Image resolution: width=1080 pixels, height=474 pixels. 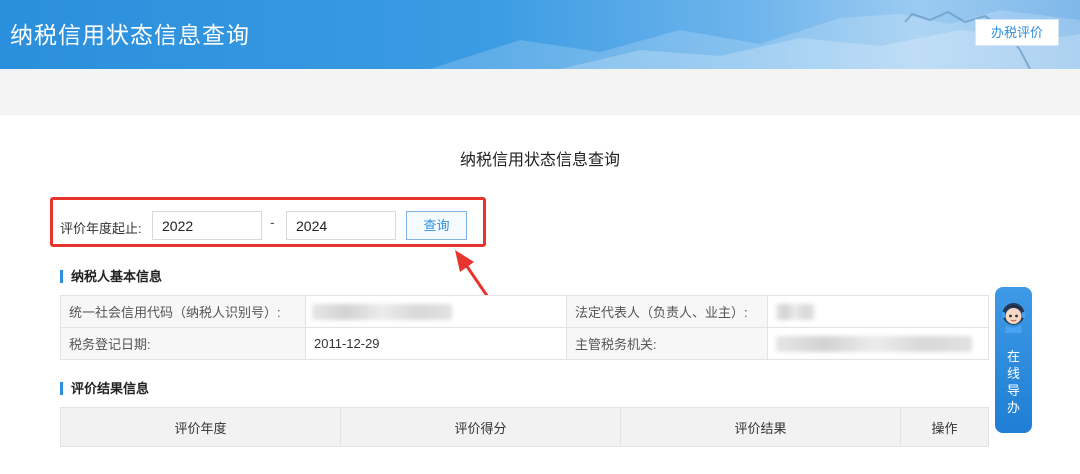 I want to click on table-row: 税务登记日期: 2011-12-29 主管税务机关:, so click(x=524, y=343).